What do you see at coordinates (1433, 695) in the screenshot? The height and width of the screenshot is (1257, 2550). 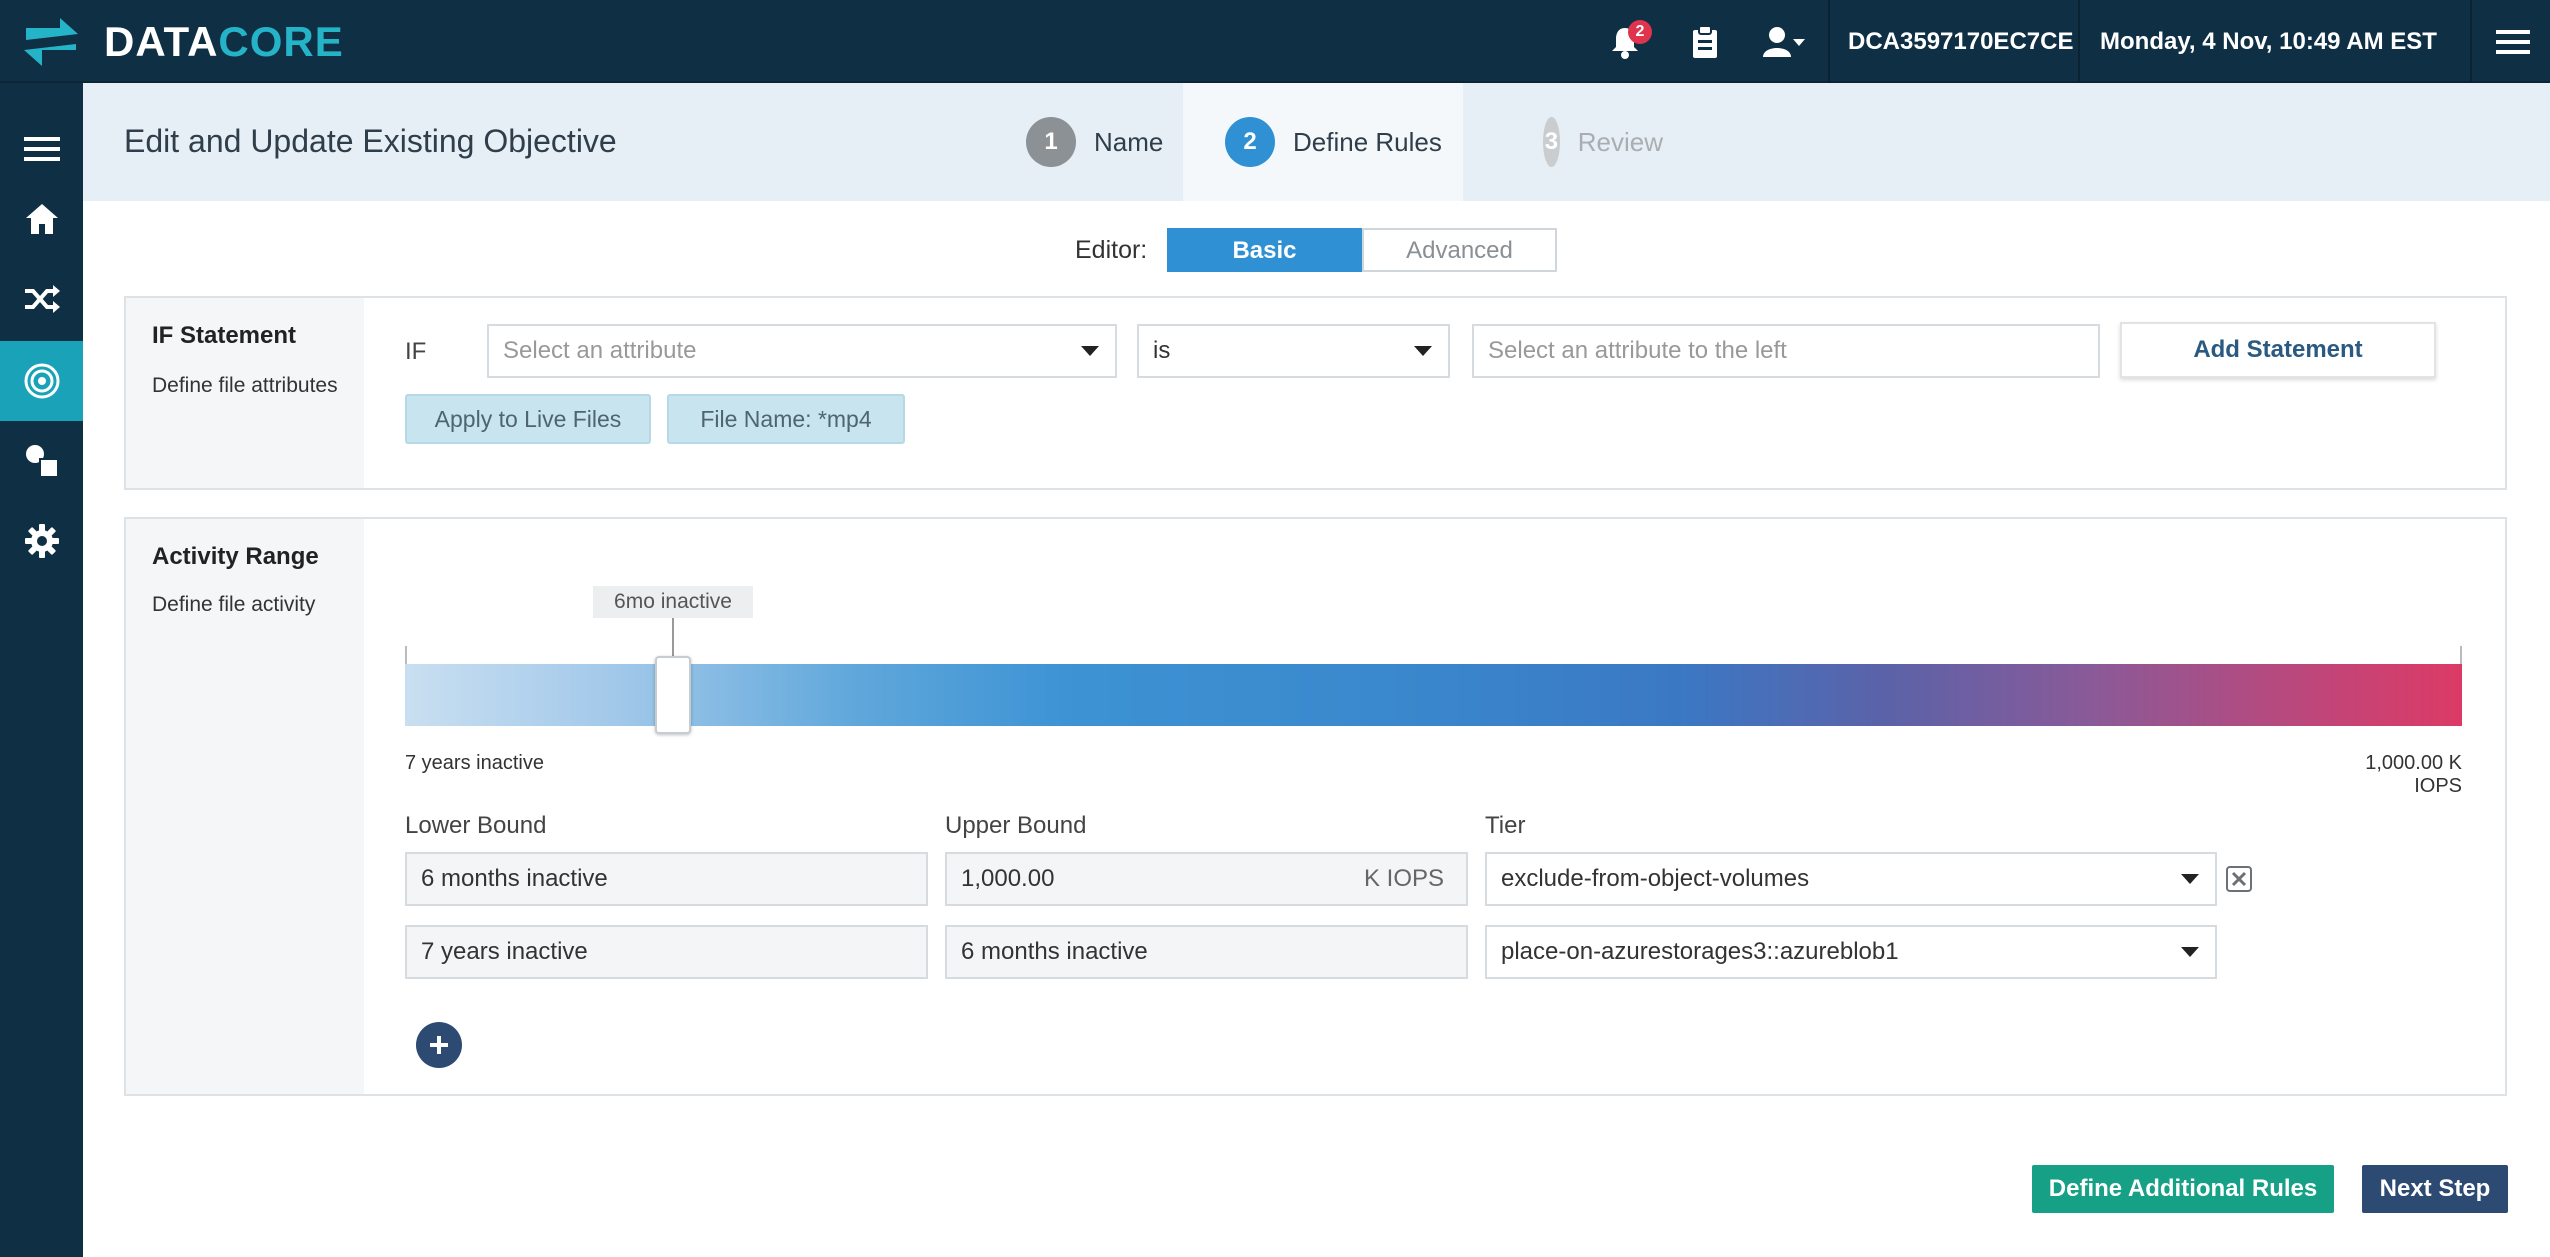 I see `activity-range-slider-track` at bounding box center [1433, 695].